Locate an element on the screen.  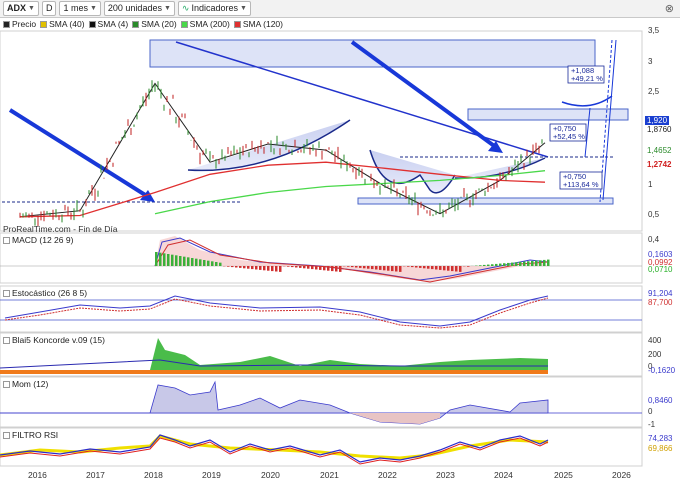
arrow-left is located at coordinates (80, 154).